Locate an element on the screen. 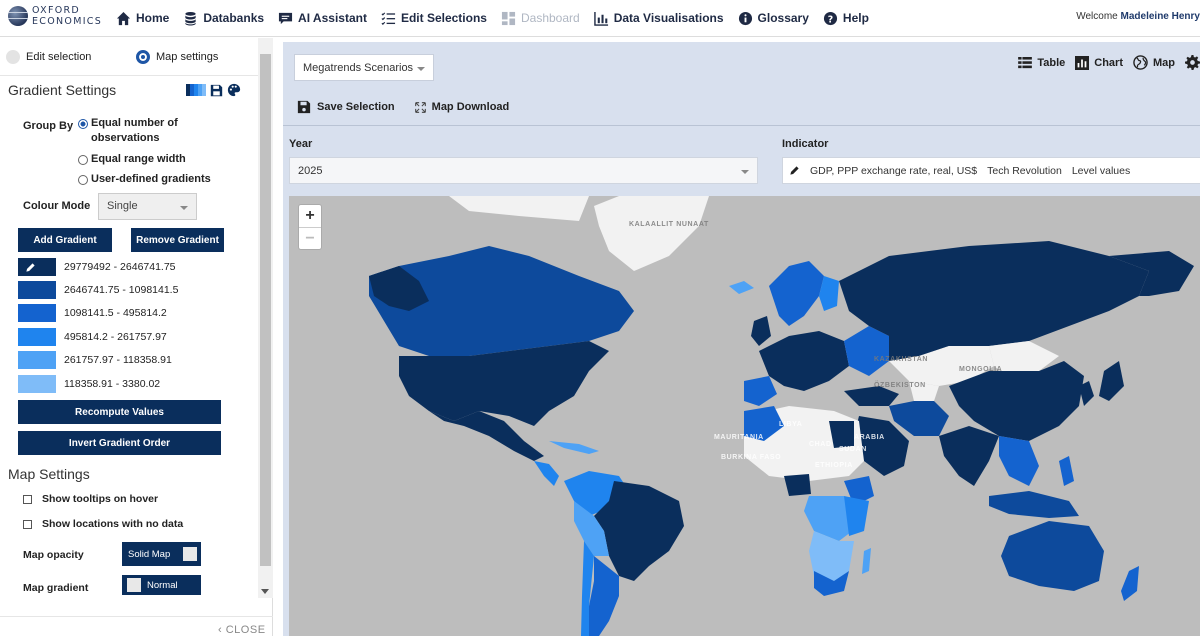  map-opacity-label: Map opacity is located at coordinates (53, 555).